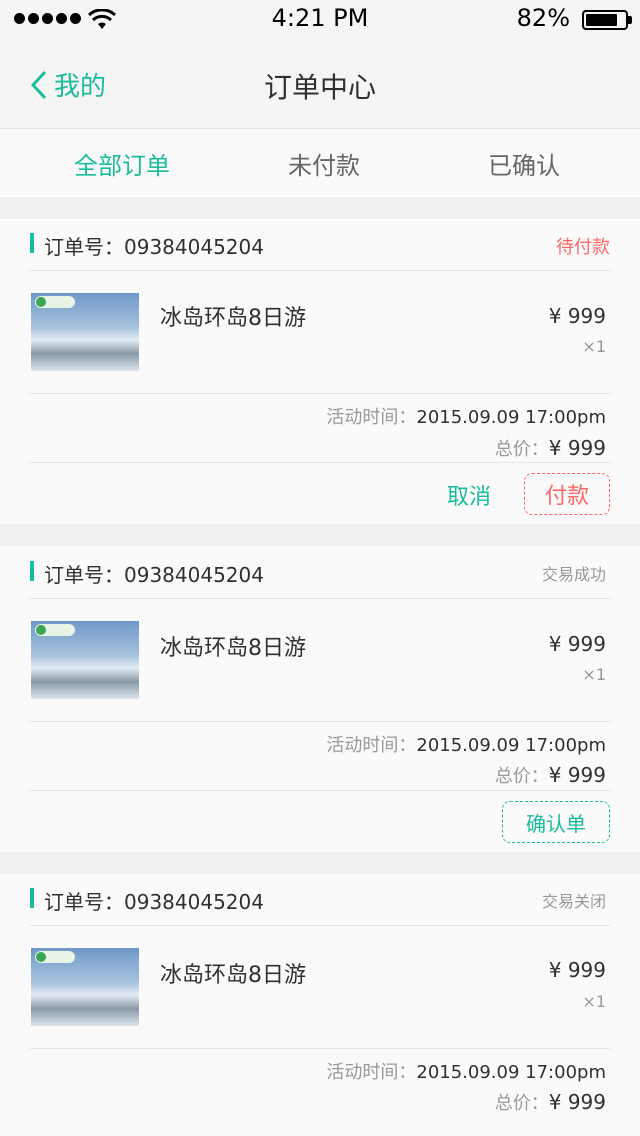  I want to click on cancel-button: 取消, so click(469, 495).